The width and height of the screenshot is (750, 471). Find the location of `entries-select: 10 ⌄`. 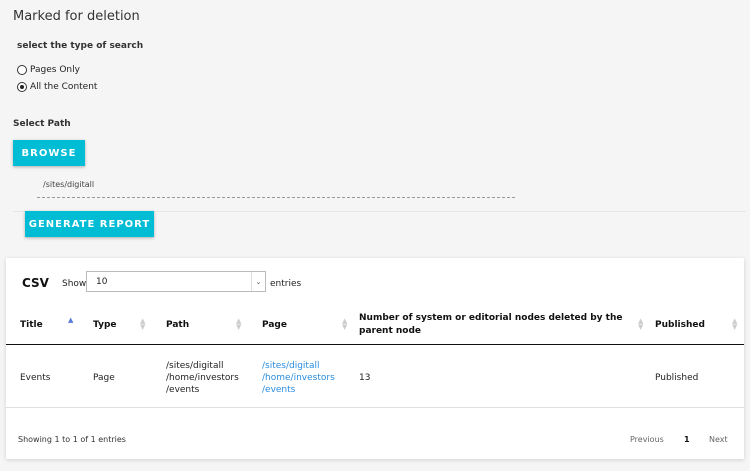

entries-select: 10 ⌄ is located at coordinates (176, 281).